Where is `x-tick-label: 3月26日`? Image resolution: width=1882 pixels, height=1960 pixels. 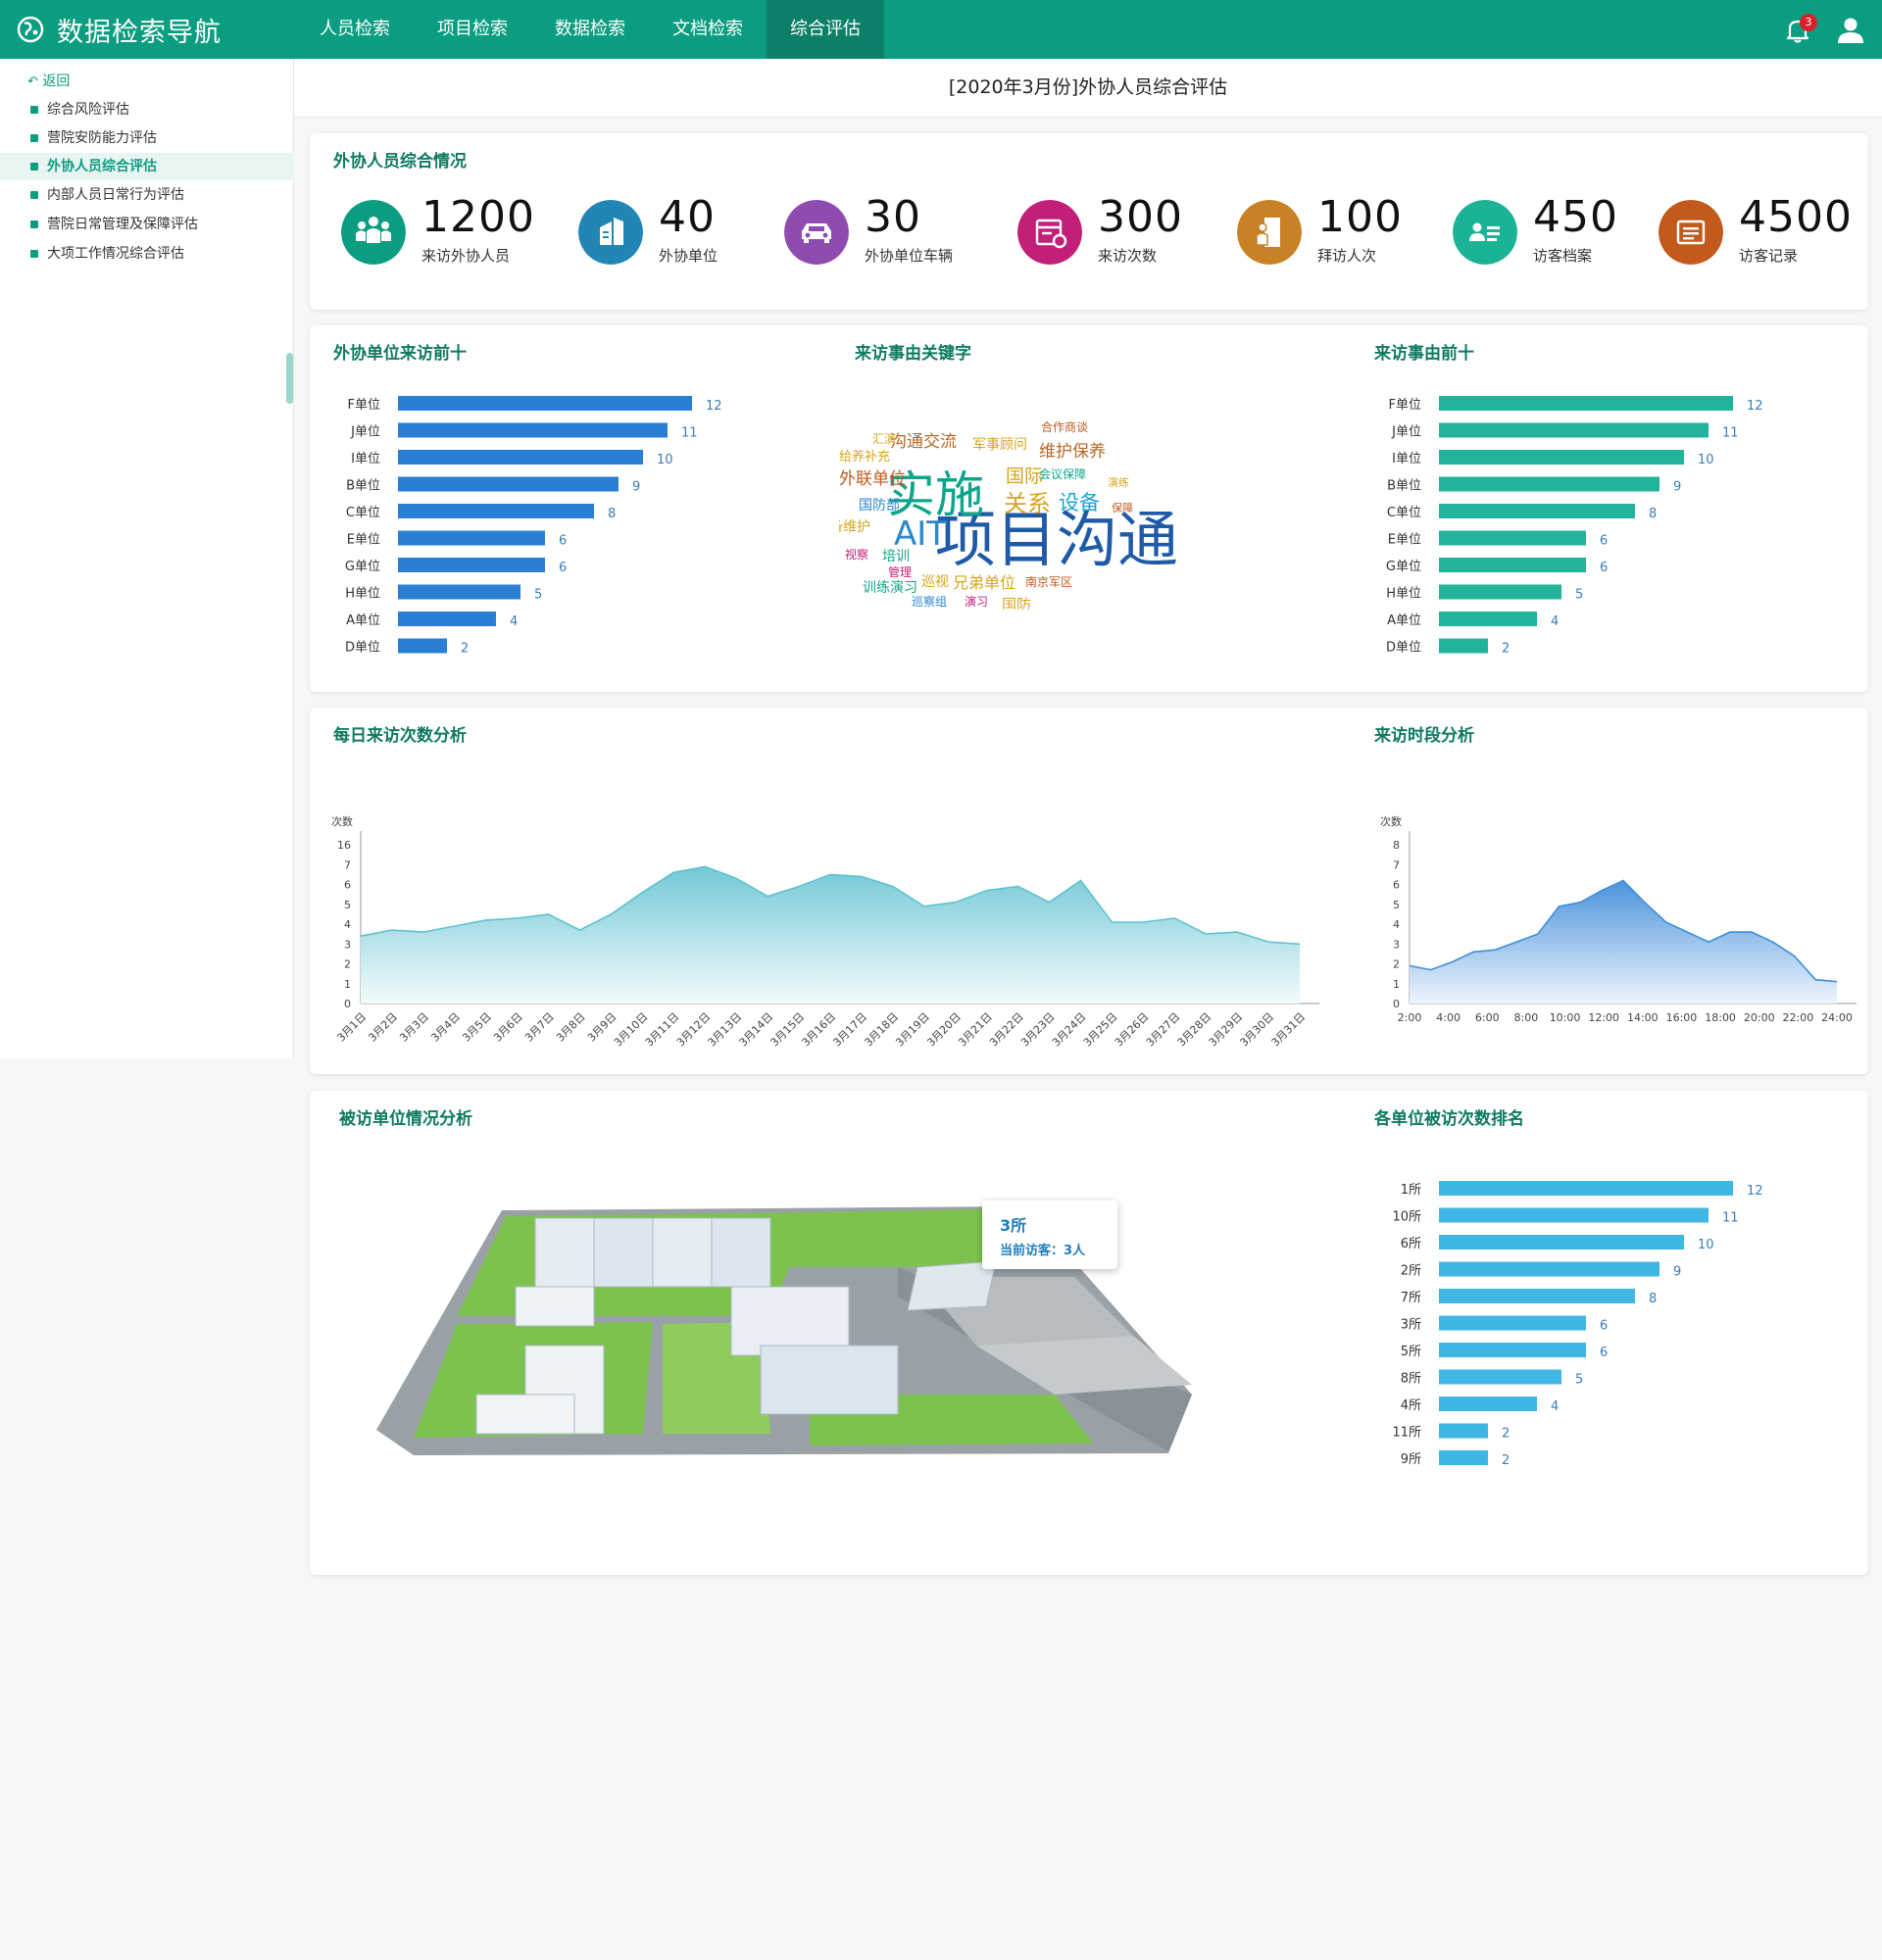
x-tick-label: 3月26日 is located at coordinates (1132, 1030).